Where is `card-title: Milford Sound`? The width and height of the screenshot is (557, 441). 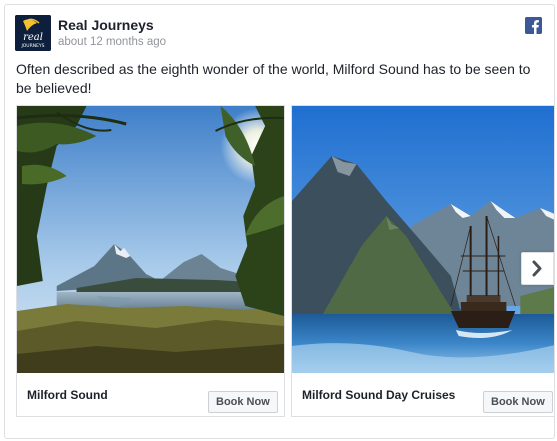
card-title: Milford Sound is located at coordinates (67, 395).